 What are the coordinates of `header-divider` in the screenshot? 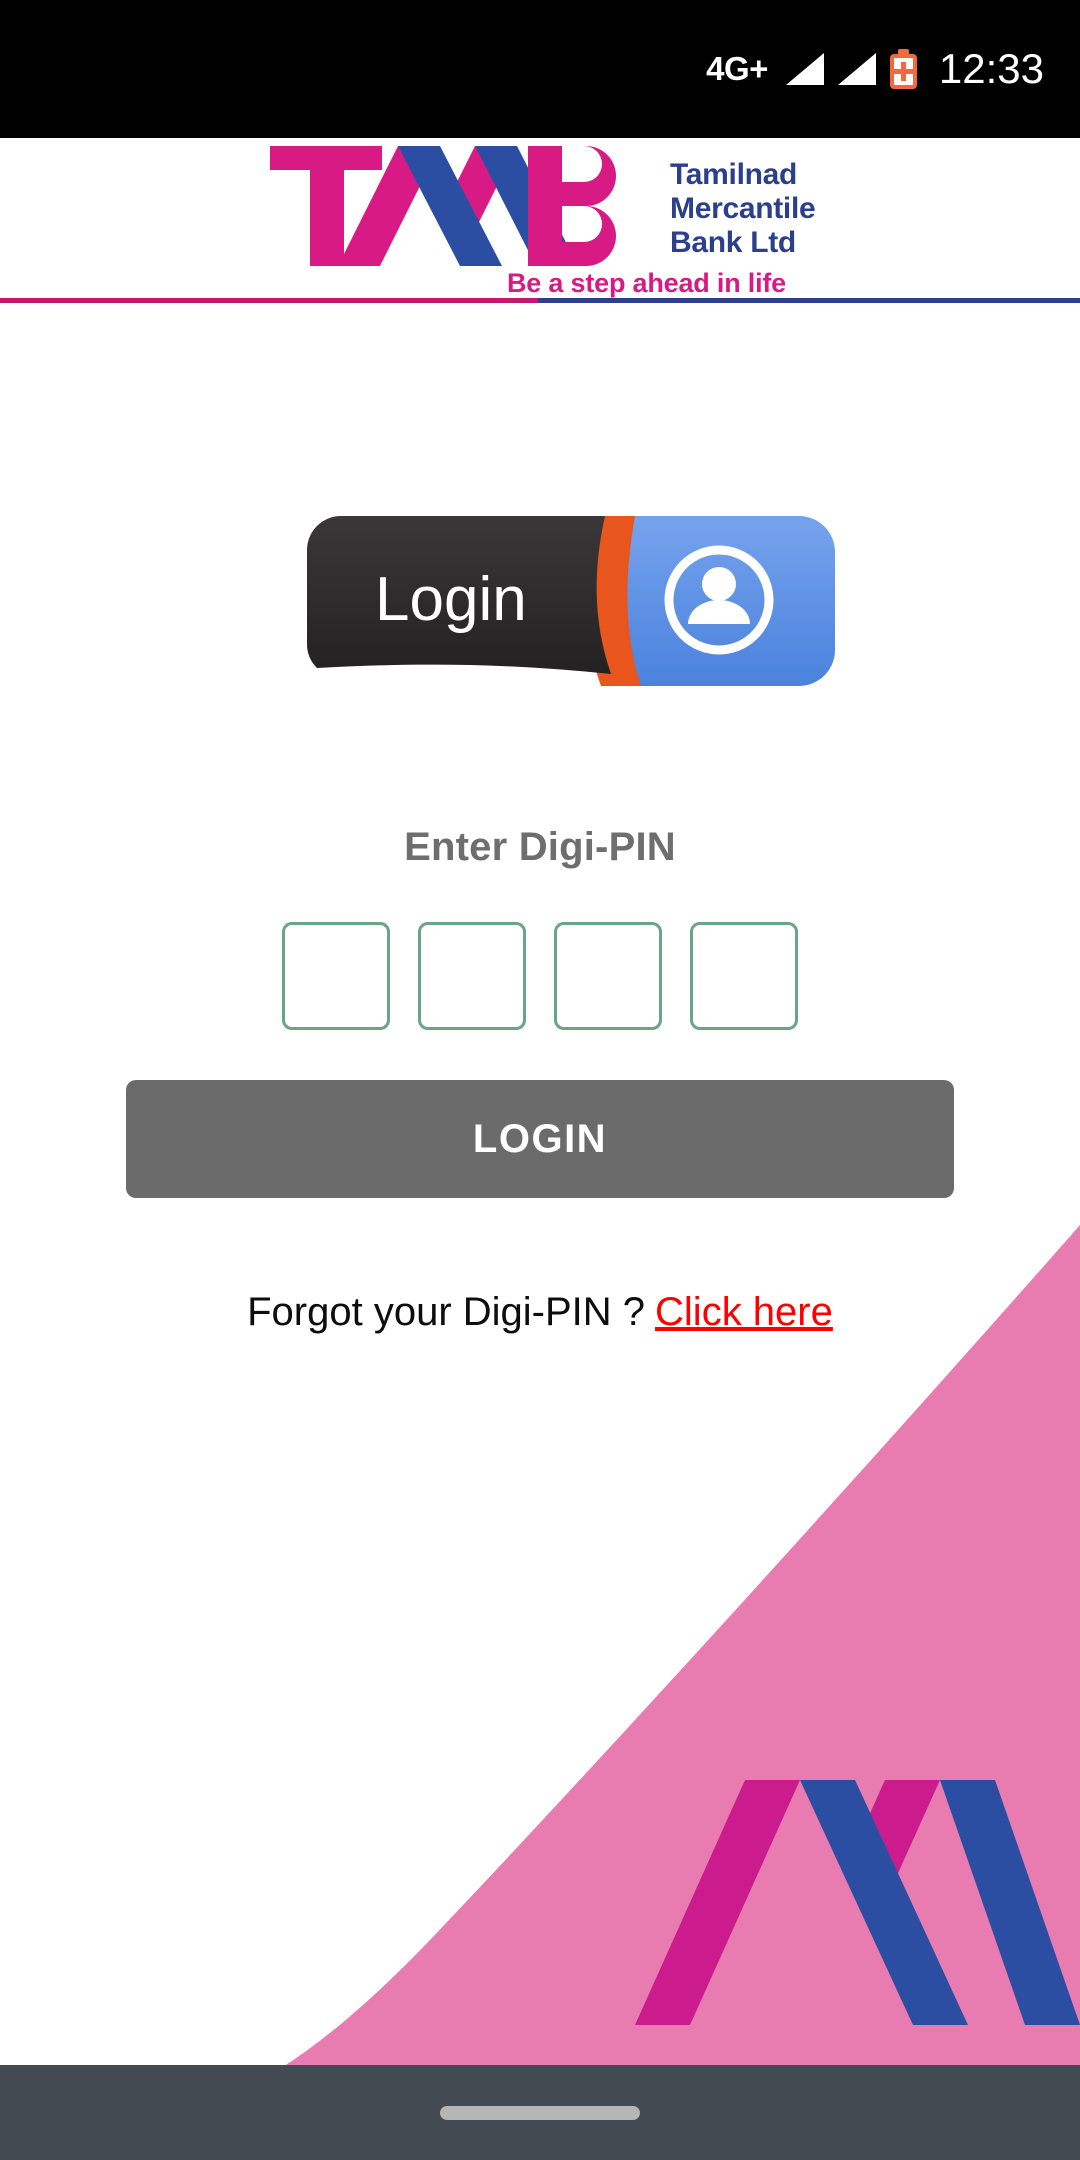 It's located at (540, 300).